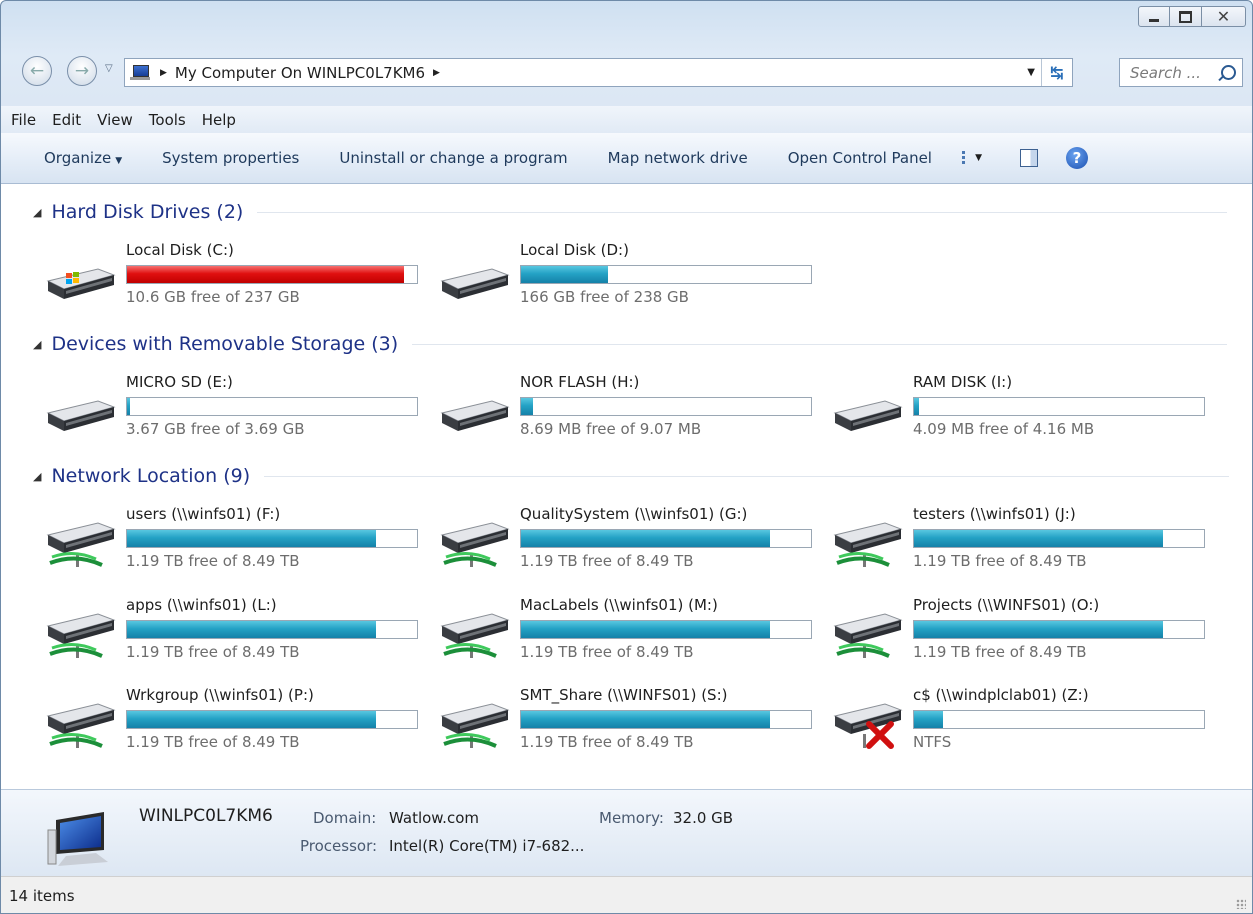 This screenshot has height=914, width=1253. Describe the element at coordinates (1154, 16) in the screenshot. I see `minimize-button` at that location.